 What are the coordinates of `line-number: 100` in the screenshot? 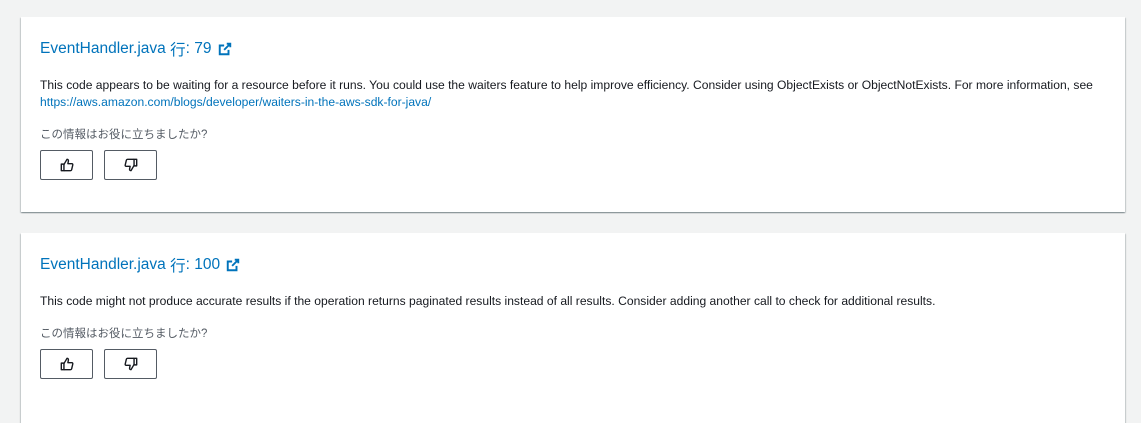 It's located at (207, 264).